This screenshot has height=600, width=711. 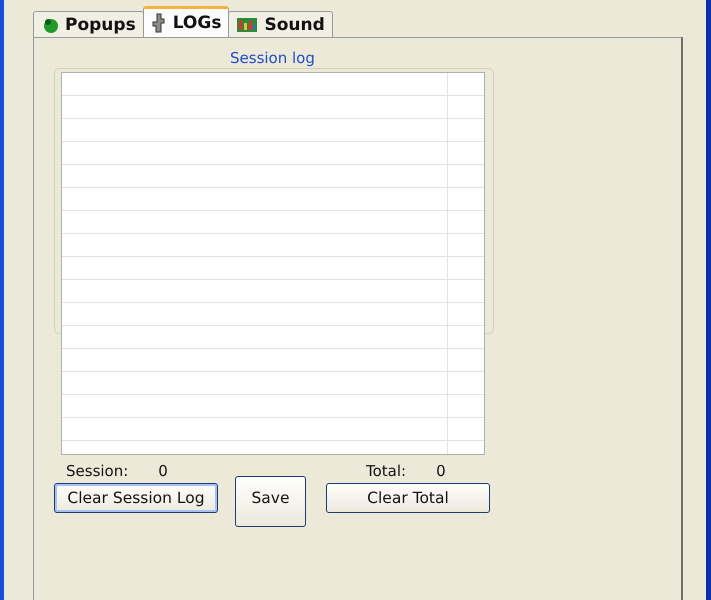 What do you see at coordinates (136, 498) in the screenshot?
I see `clear-session-log-button: Clear Session Log` at bounding box center [136, 498].